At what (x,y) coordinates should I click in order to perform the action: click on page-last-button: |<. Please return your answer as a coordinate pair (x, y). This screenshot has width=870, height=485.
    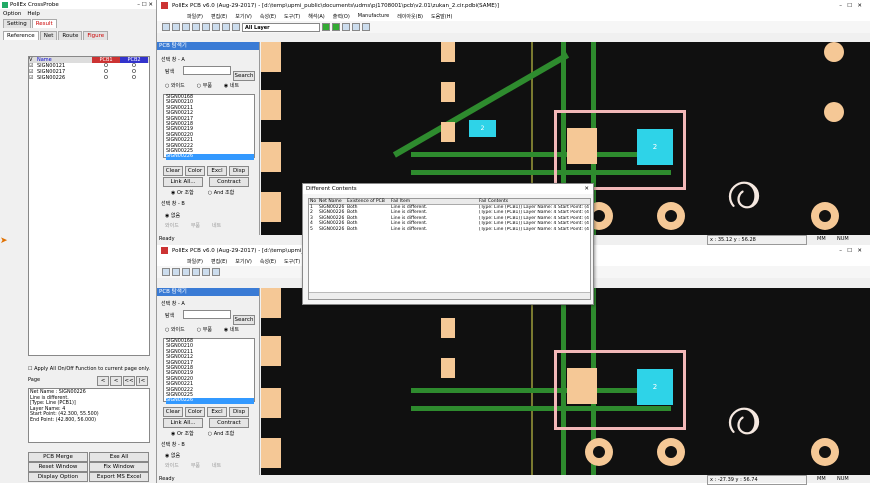
    Looking at the image, I should click on (142, 381).